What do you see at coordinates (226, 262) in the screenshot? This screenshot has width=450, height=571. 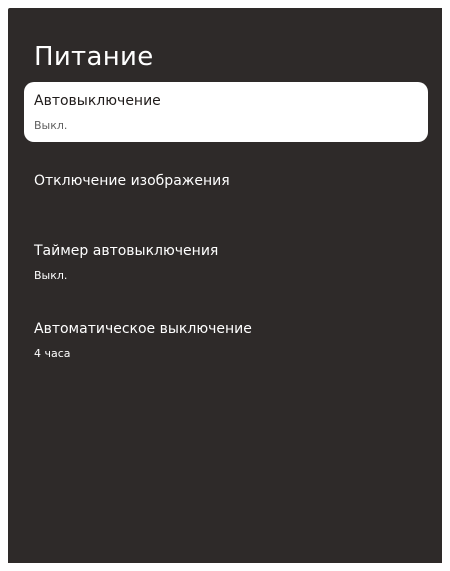 I see `menu-item-sleep-timer: Таймер автовыключения Выкл.` at bounding box center [226, 262].